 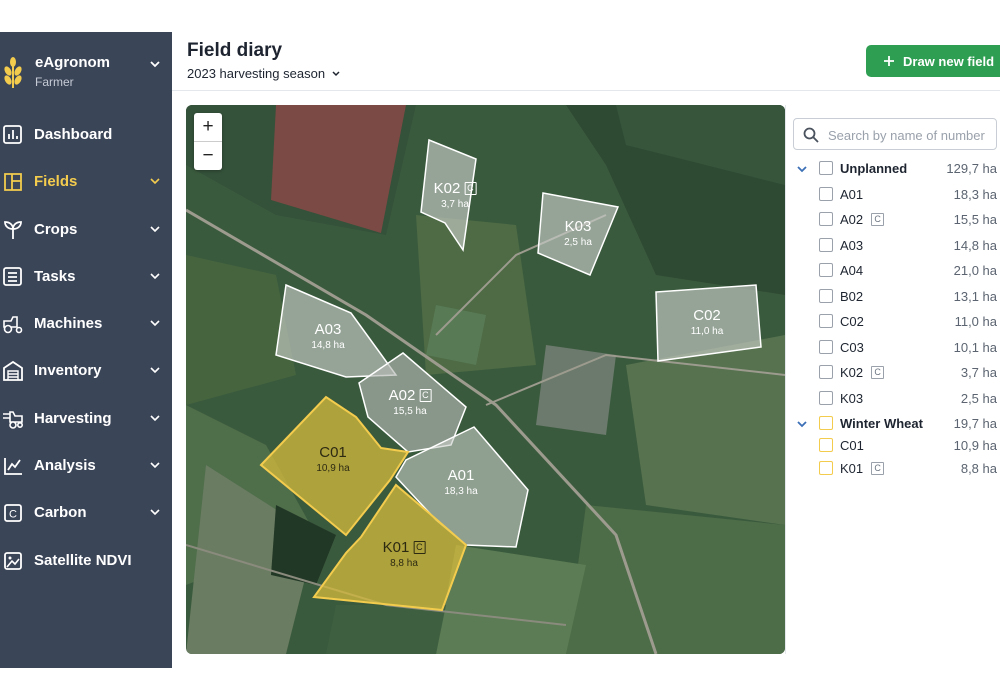 What do you see at coordinates (60, 513) in the screenshot?
I see `nav-label: Carbon` at bounding box center [60, 513].